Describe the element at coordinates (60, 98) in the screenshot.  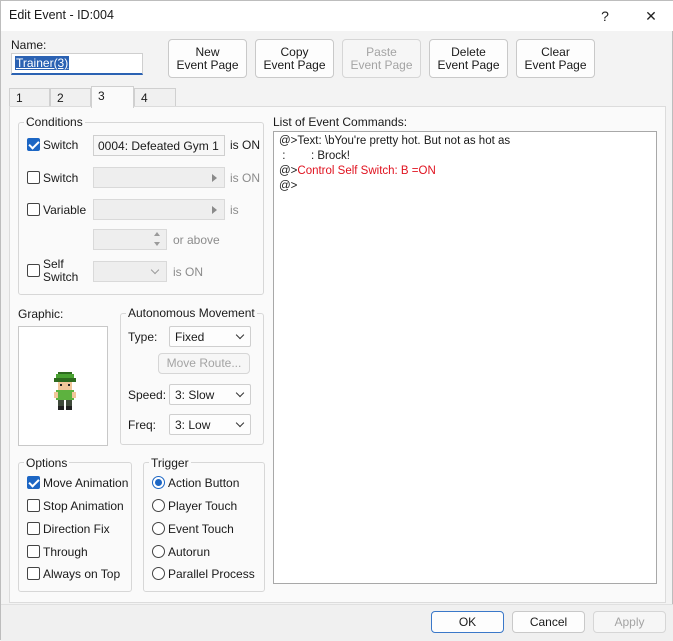
I see `tab-page-2-label: 2` at that location.